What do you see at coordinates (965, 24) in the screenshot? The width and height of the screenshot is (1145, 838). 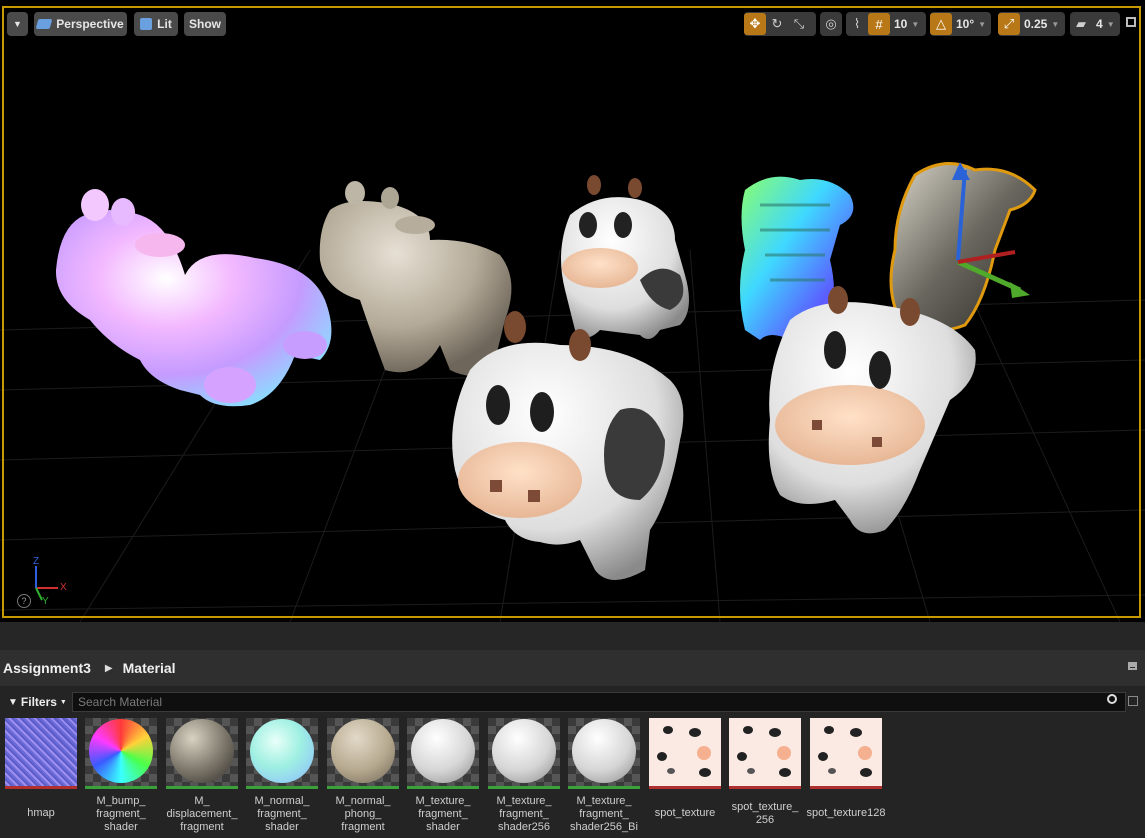 I see `rotation-snap-value: 10°` at bounding box center [965, 24].